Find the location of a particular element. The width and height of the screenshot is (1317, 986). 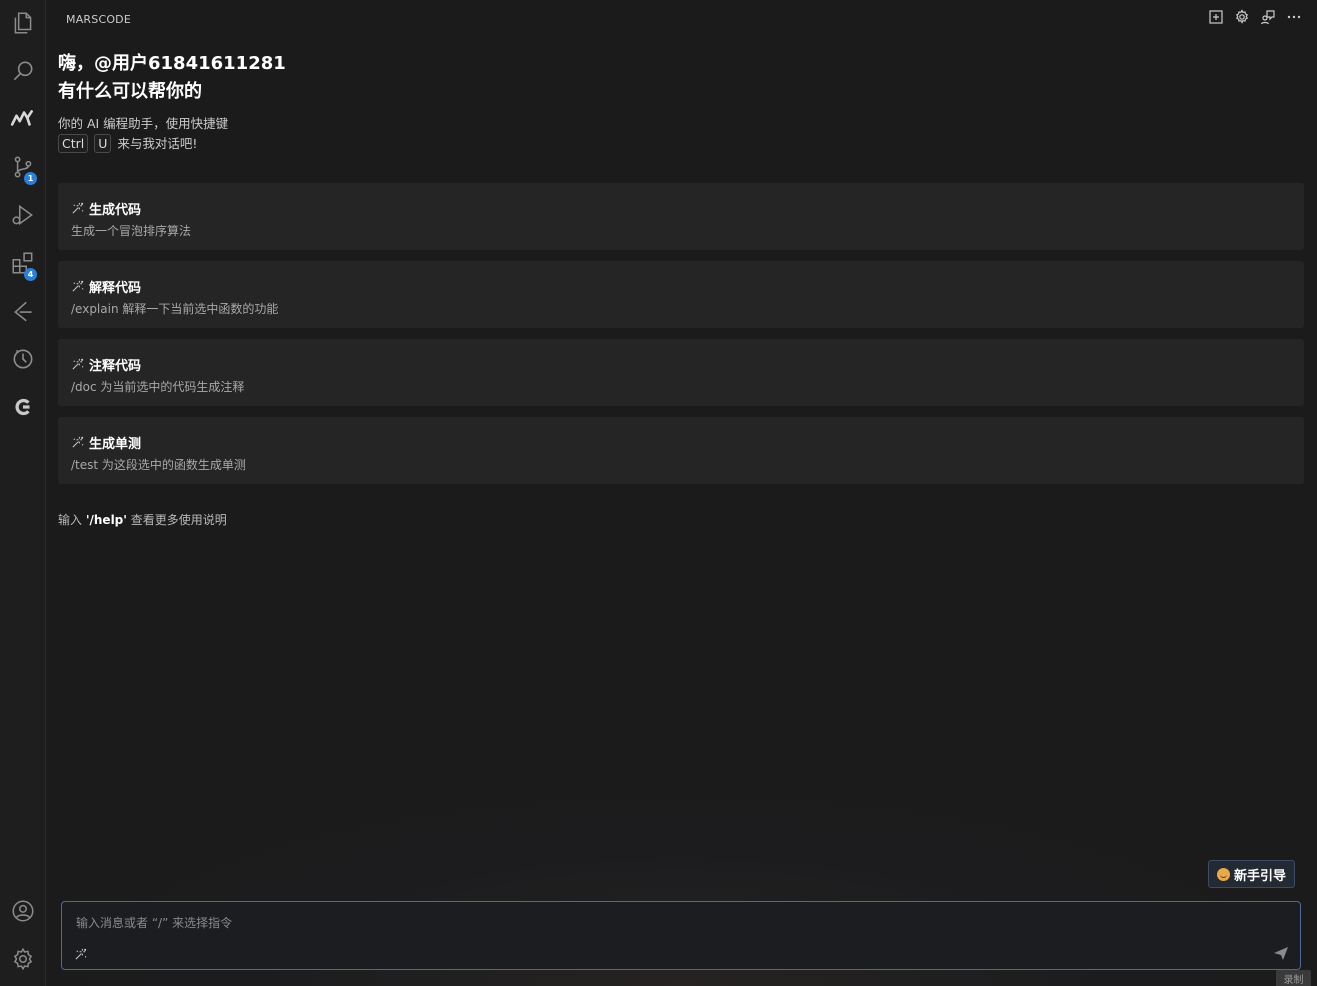

smile-emoji-icon is located at coordinates (1223, 874).